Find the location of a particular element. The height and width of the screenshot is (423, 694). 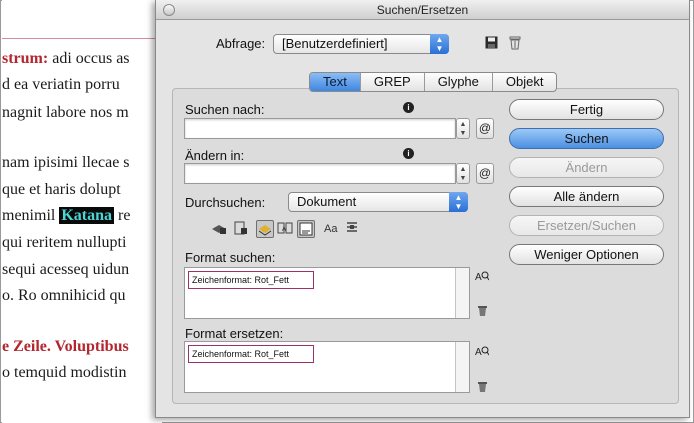

change-label: Ändern in: is located at coordinates (215, 155).